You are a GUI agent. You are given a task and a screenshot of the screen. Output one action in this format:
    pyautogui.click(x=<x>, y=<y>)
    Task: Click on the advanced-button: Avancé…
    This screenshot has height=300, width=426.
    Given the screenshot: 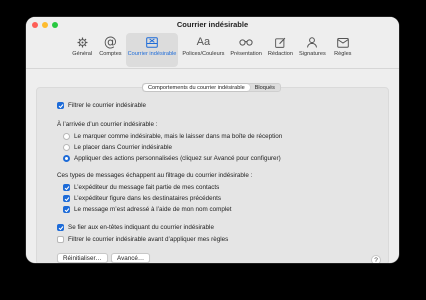 What is the action you would take?
    pyautogui.click(x=131, y=258)
    